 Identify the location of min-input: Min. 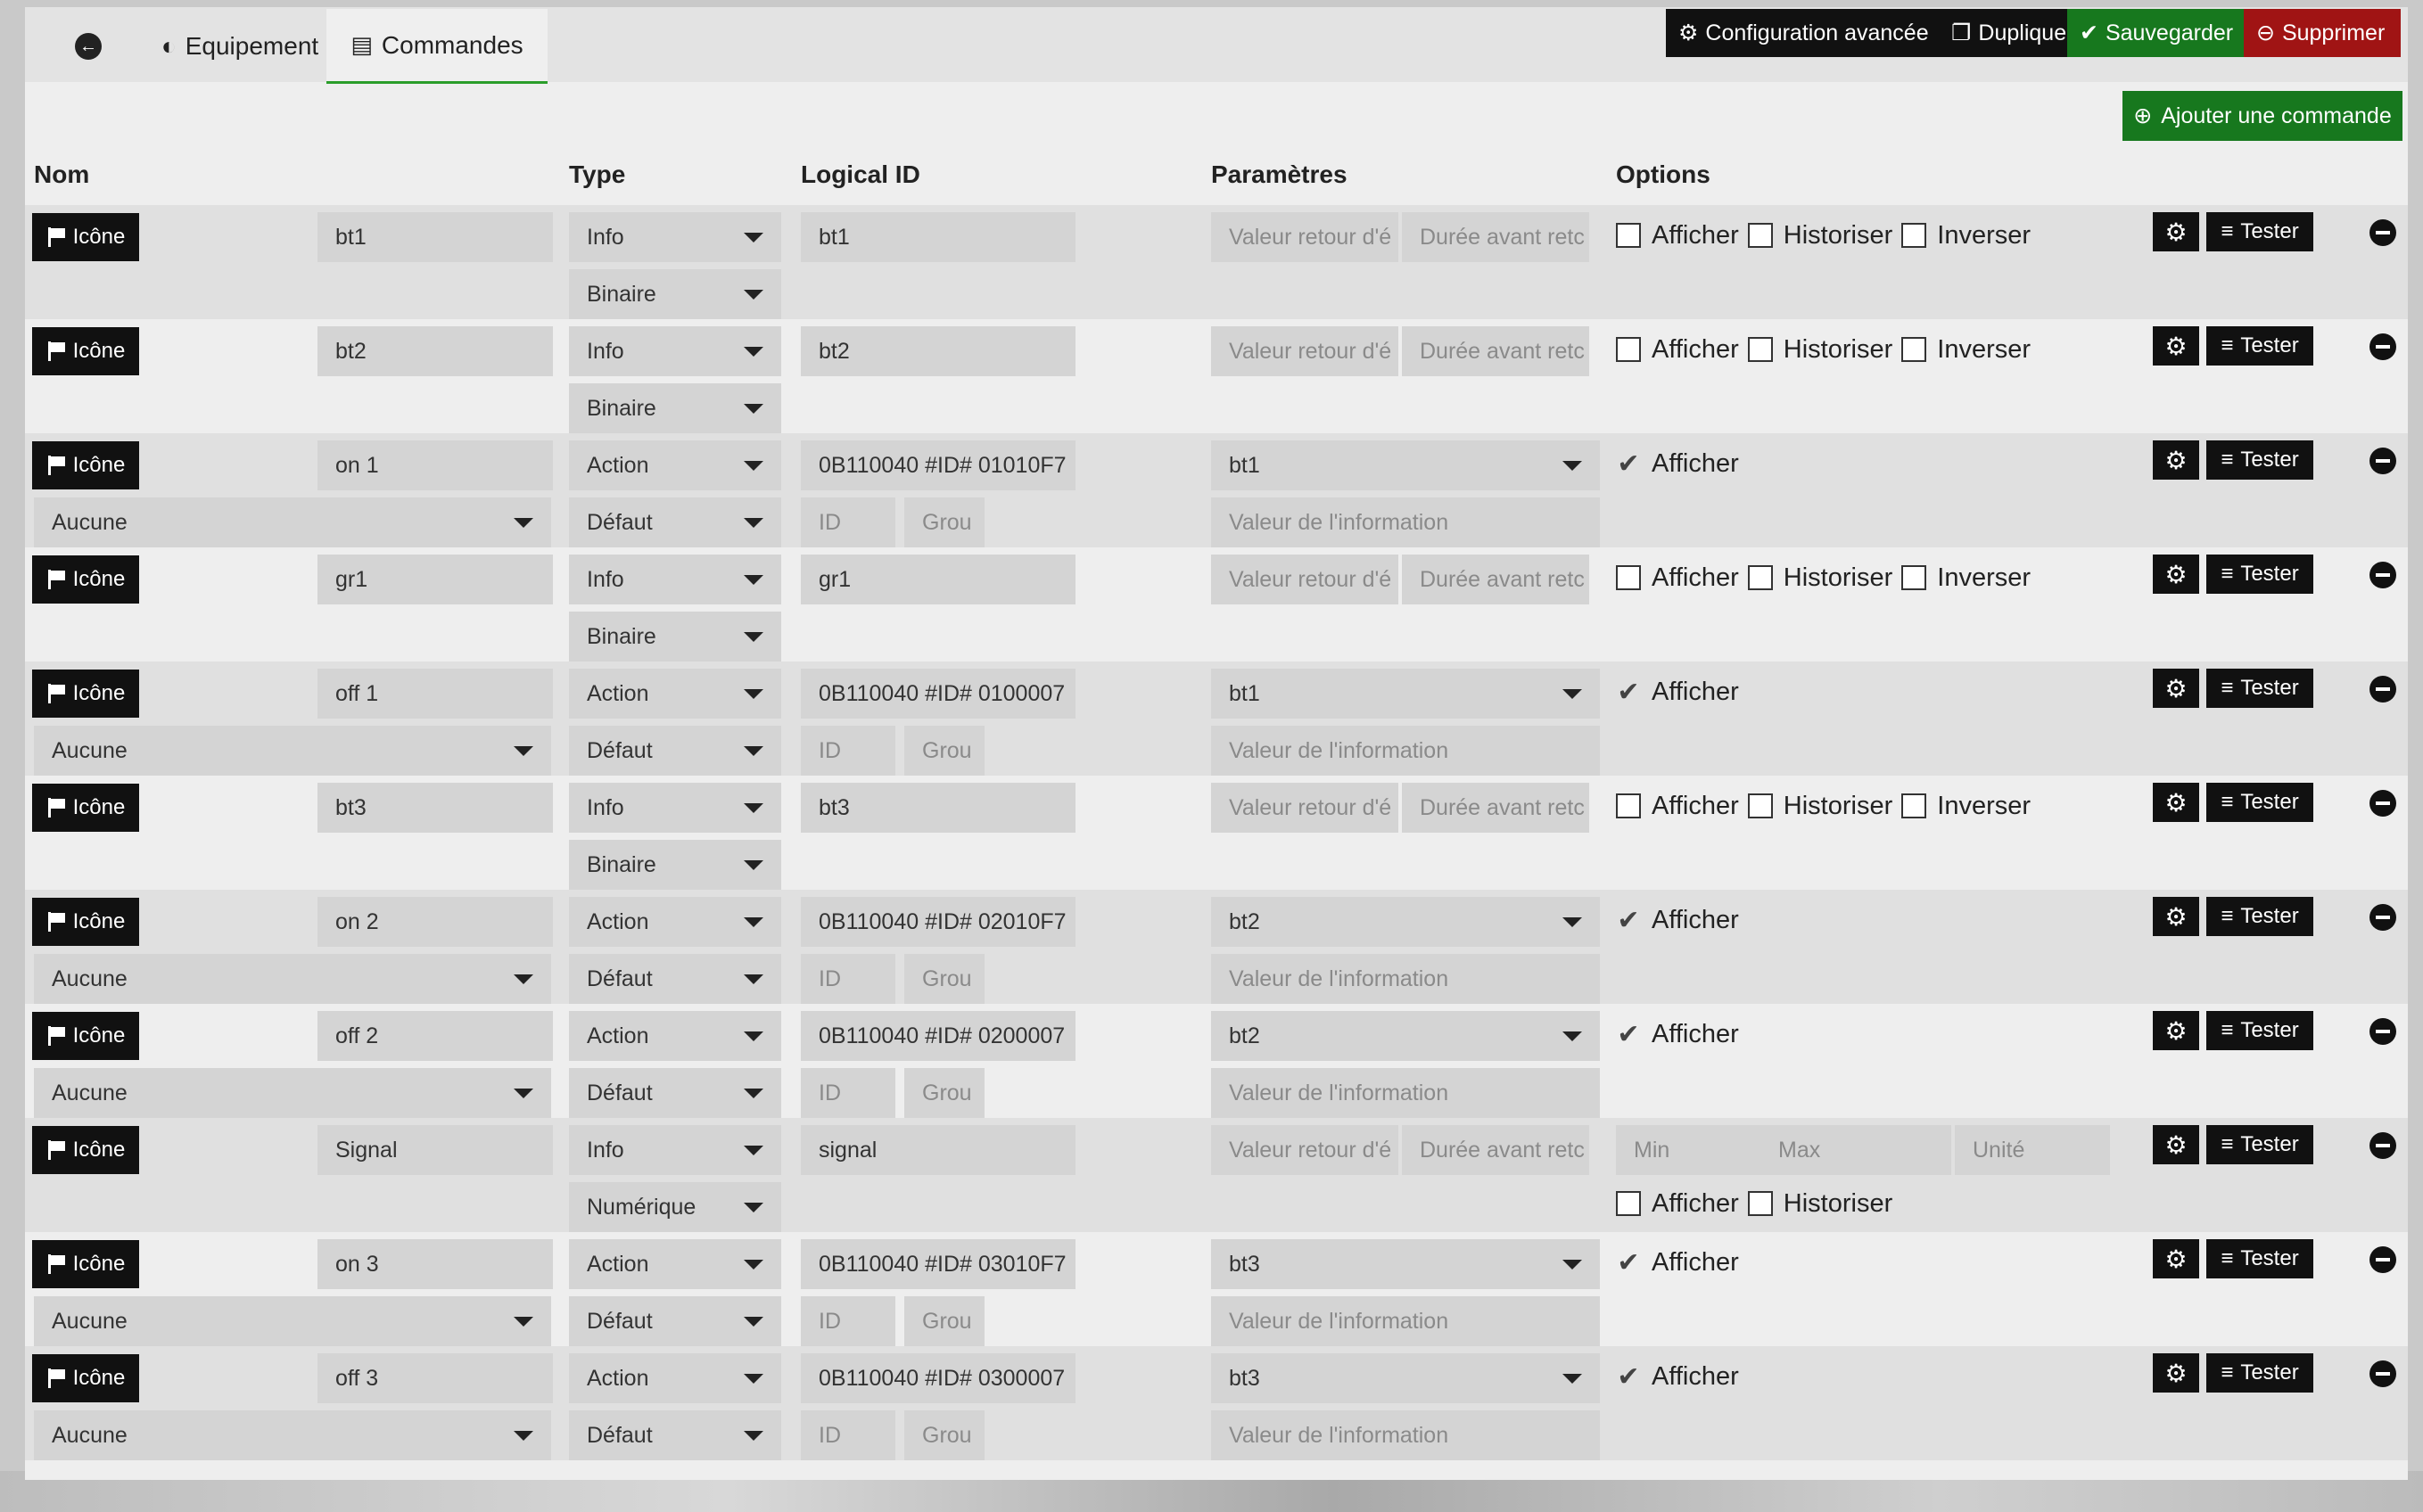
(1688, 1150).